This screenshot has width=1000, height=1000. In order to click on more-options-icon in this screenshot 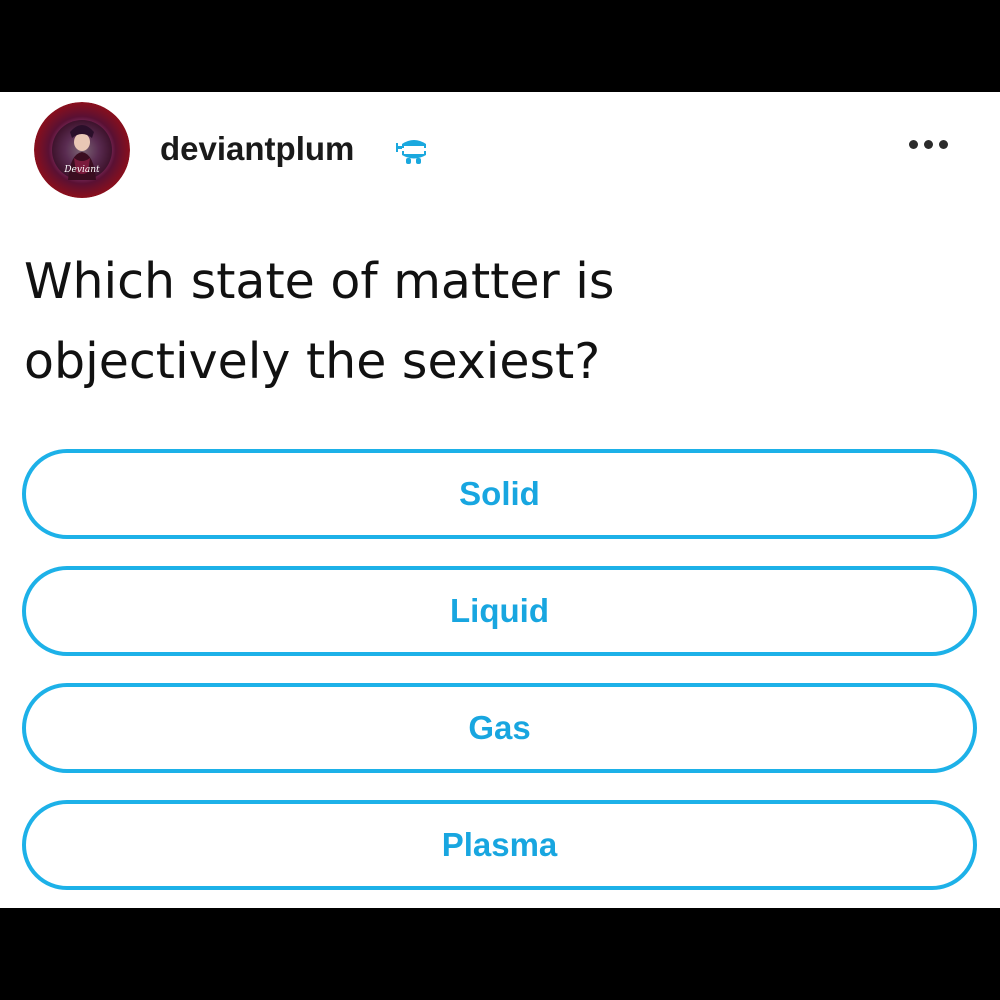, I will do `click(928, 144)`.